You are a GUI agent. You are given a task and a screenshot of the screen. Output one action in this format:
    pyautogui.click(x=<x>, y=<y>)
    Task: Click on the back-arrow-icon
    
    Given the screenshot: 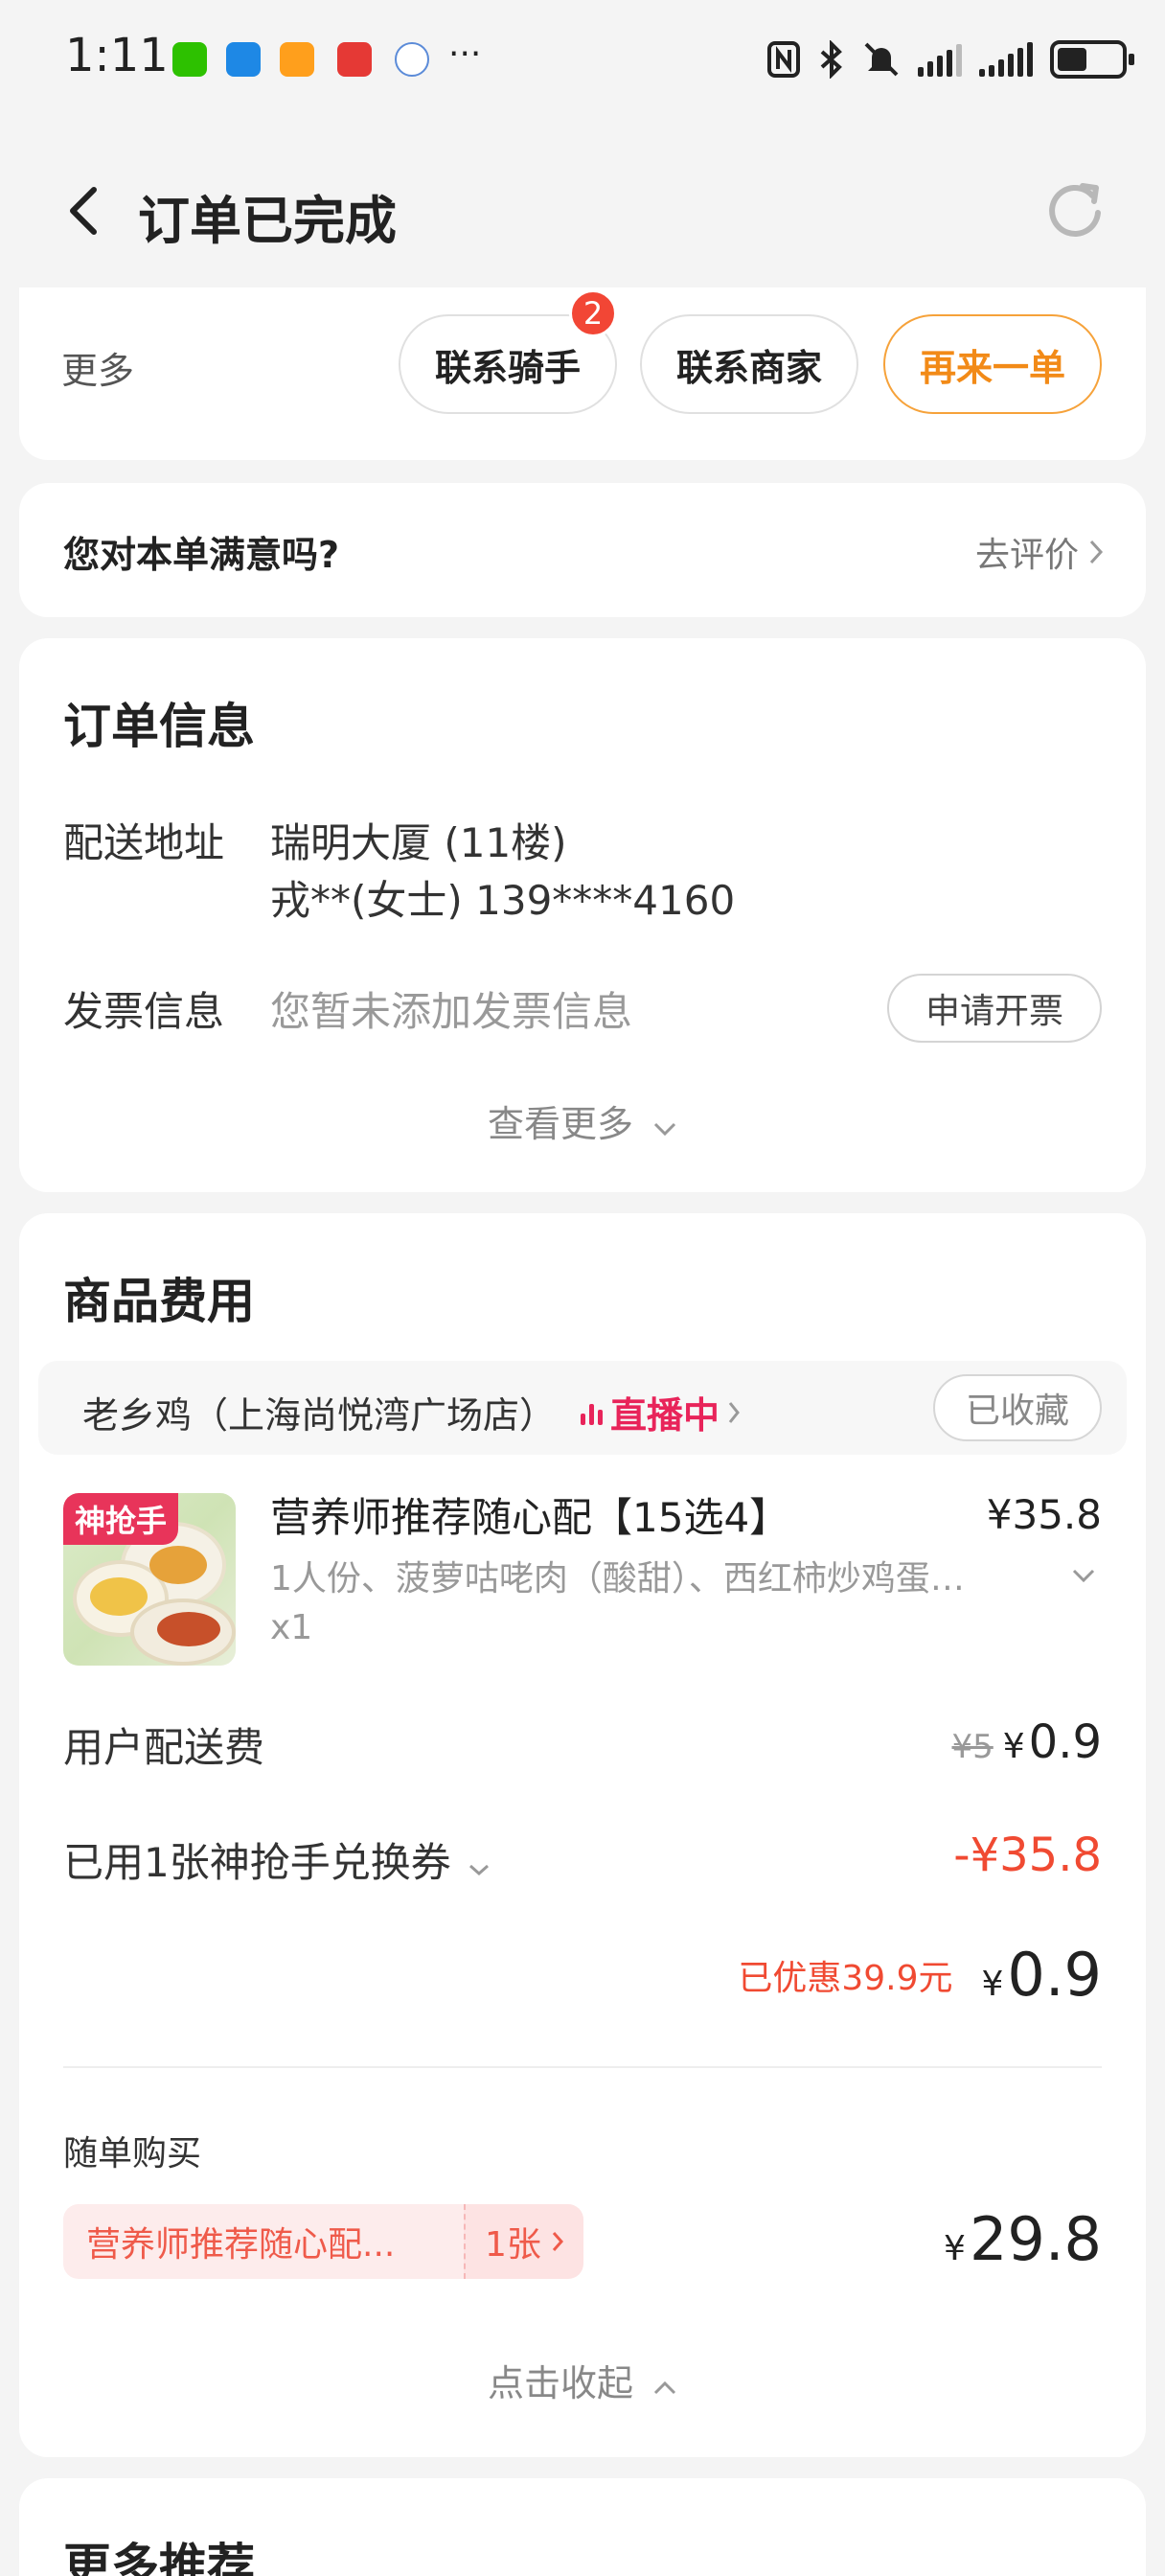 What is the action you would take?
    pyautogui.click(x=86, y=211)
    